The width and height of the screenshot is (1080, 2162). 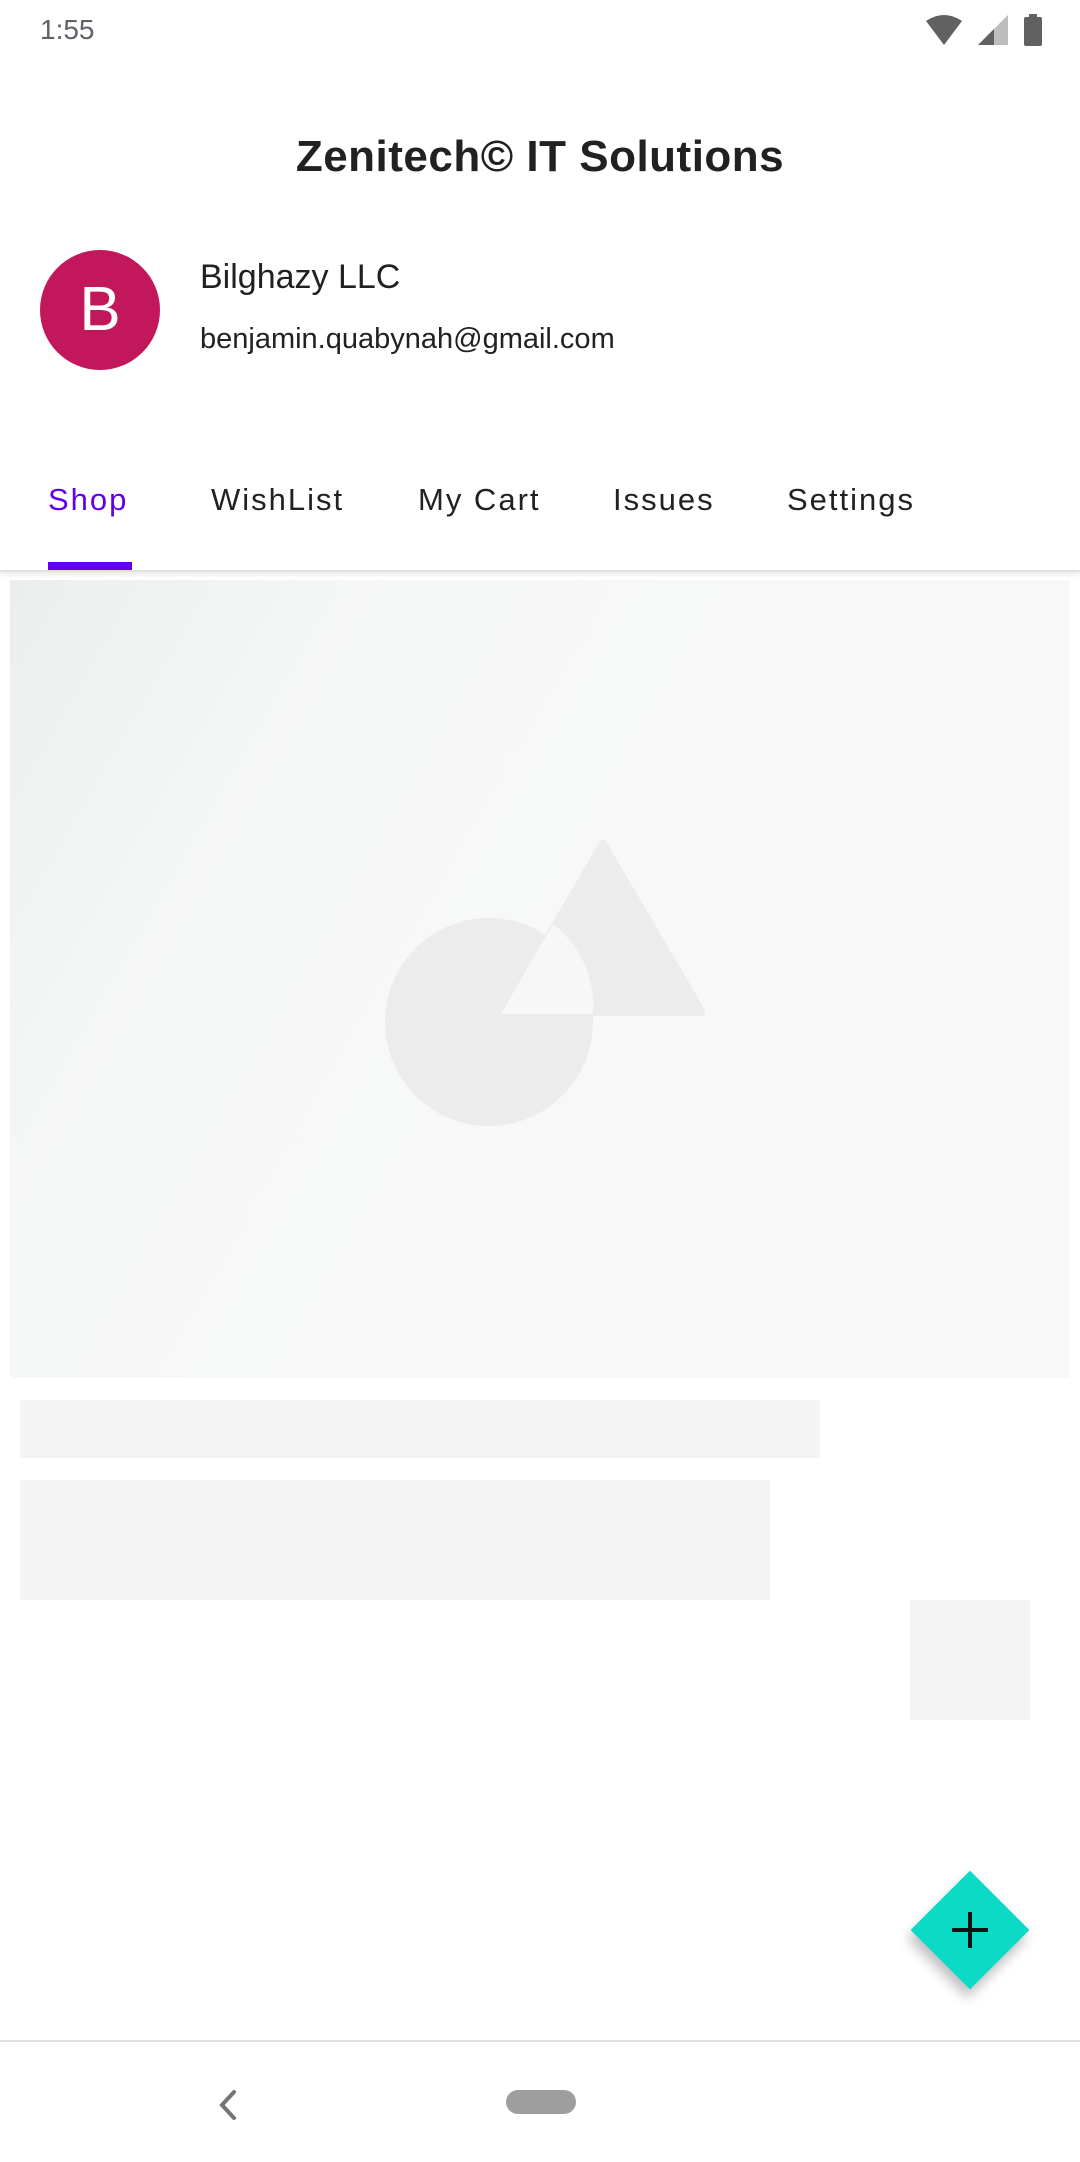 What do you see at coordinates (100, 310) in the screenshot?
I see `avatar: B` at bounding box center [100, 310].